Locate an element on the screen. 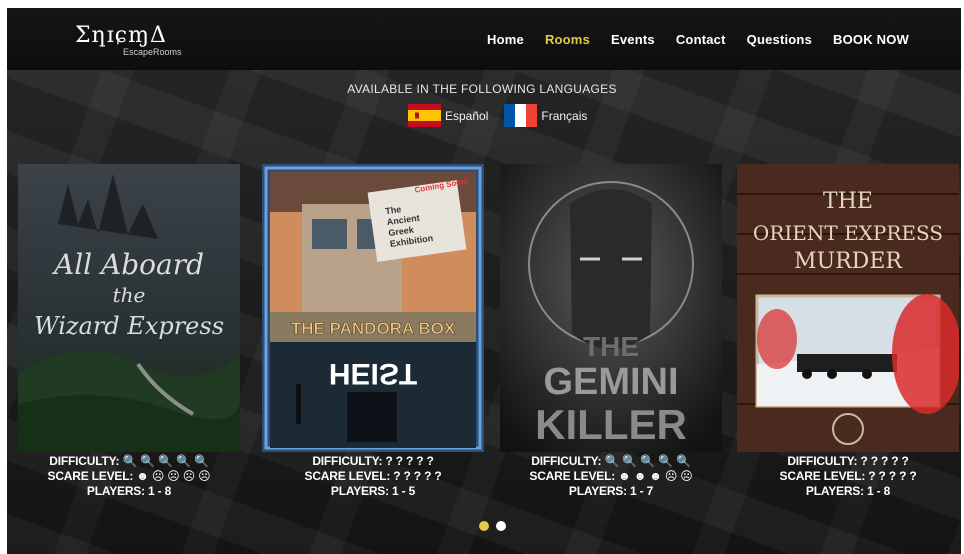 This screenshot has width=964, height=554. poster-title-line: KILLER is located at coordinates (611, 424).